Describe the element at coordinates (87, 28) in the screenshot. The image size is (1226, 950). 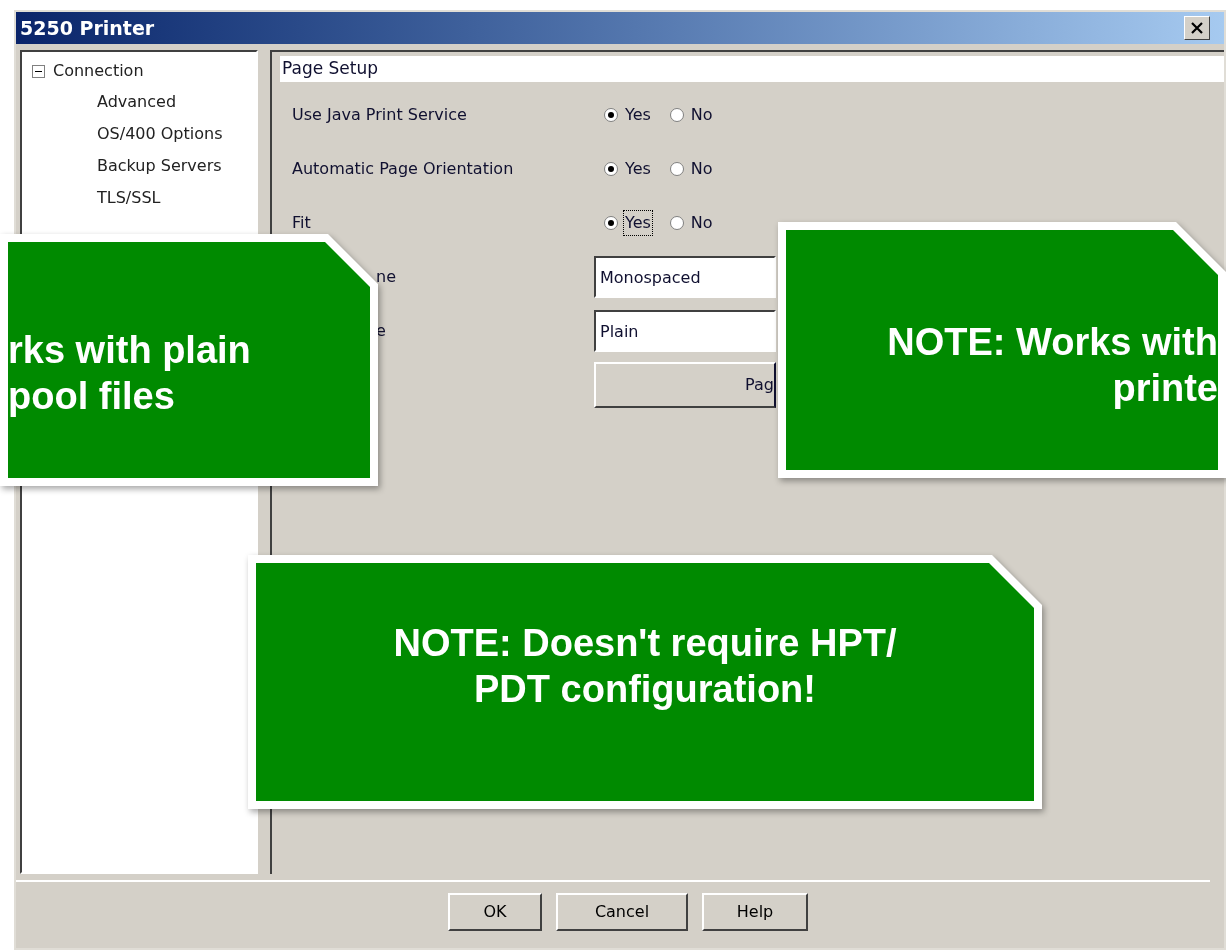
I see `window-title: 5250 Printer` at that location.